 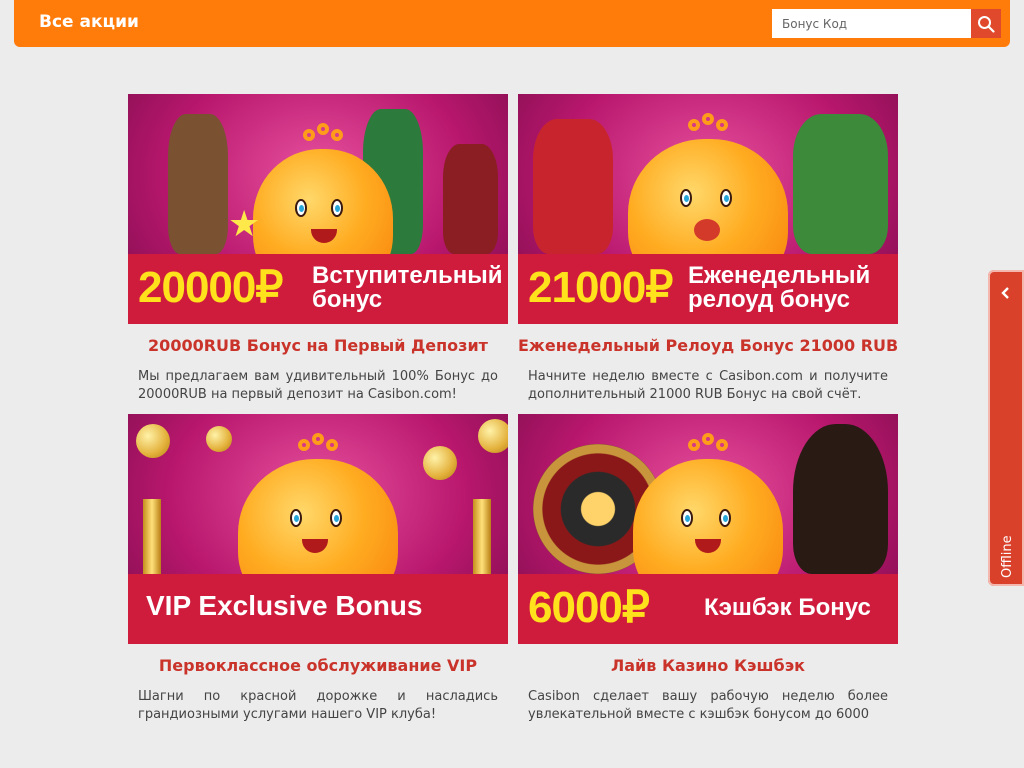 I want to click on promo-banner-caption-line2: релоуд бонус, so click(x=769, y=299).